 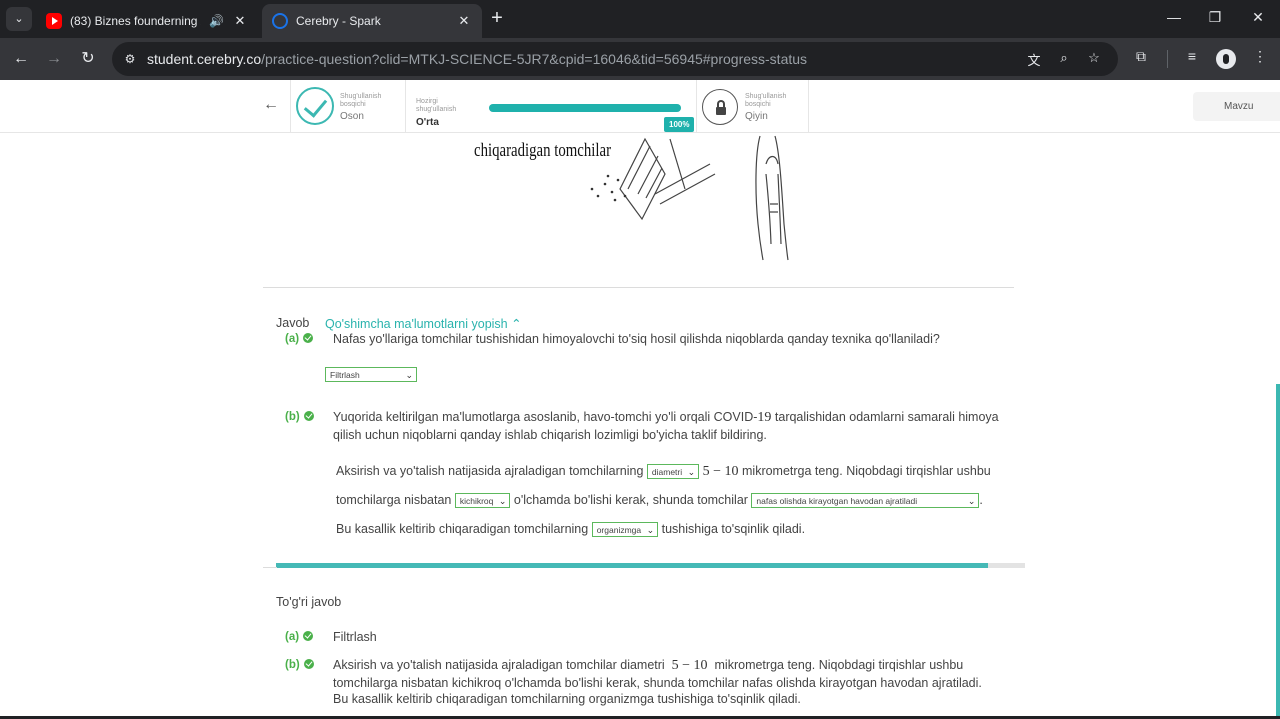 I want to click on tab-cerebry: Cerebry - Spark ✕, so click(x=372, y=21).